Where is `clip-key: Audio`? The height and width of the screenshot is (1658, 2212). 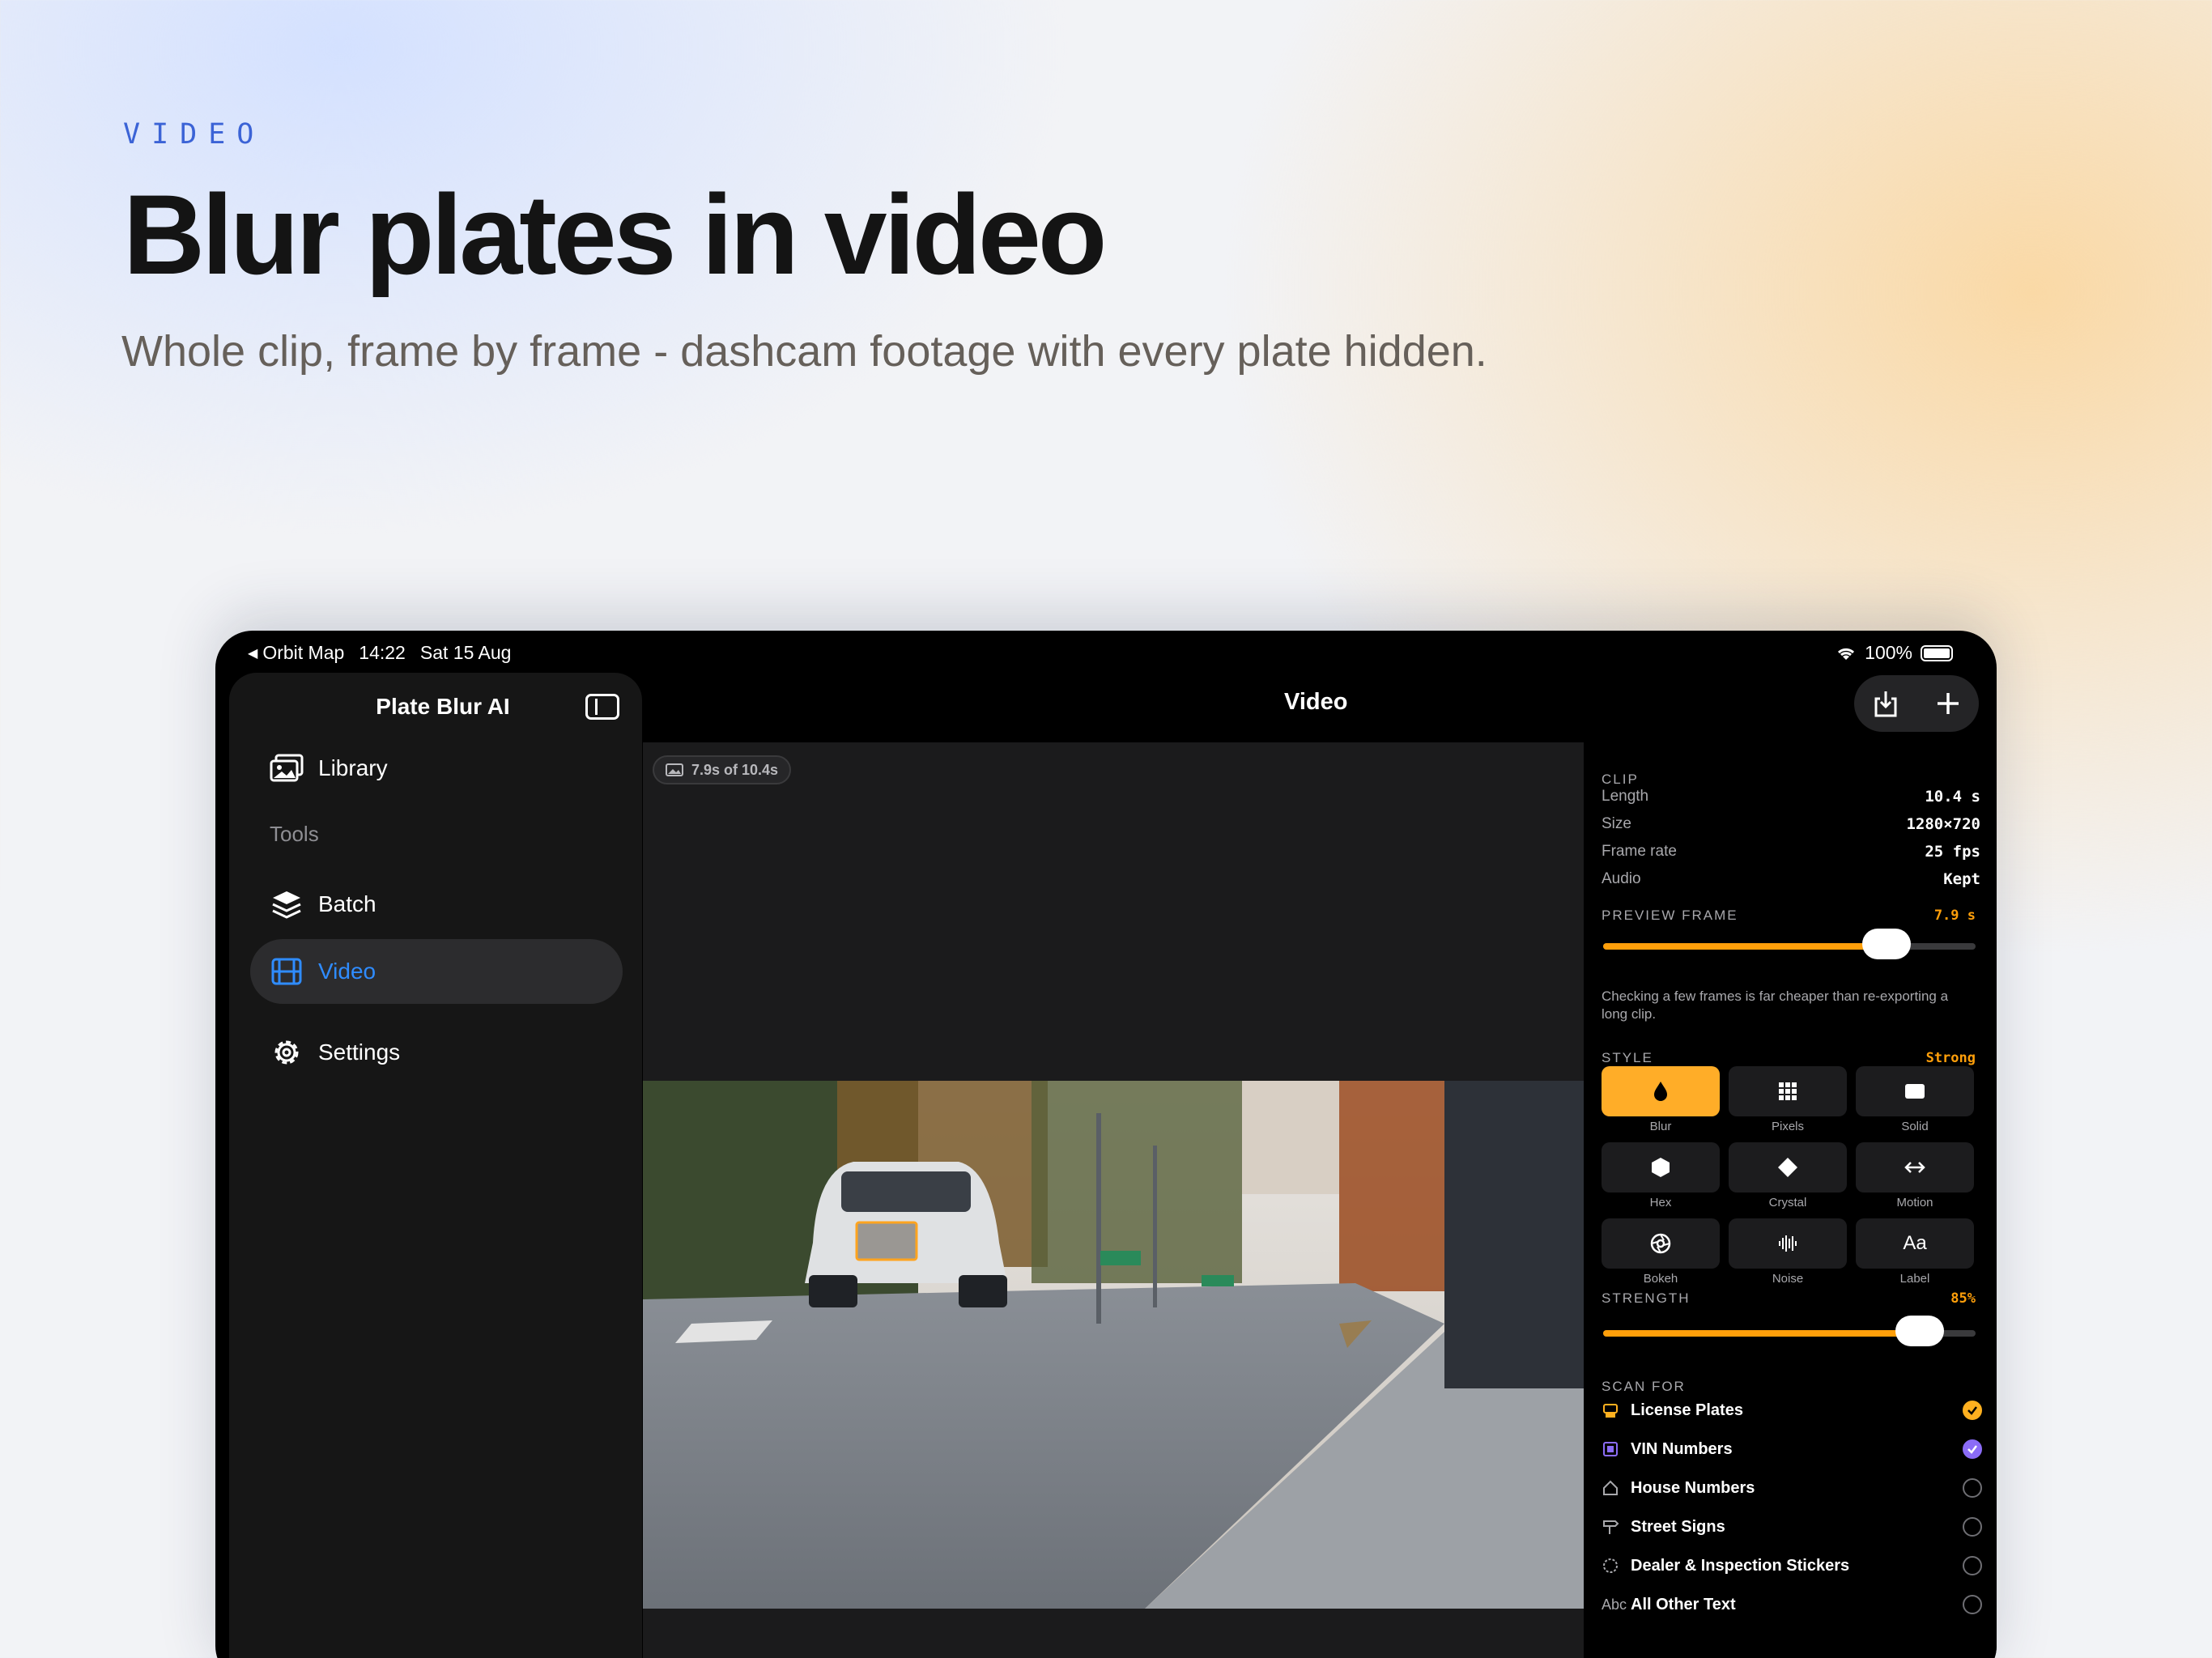
clip-key: Audio is located at coordinates (1622, 878).